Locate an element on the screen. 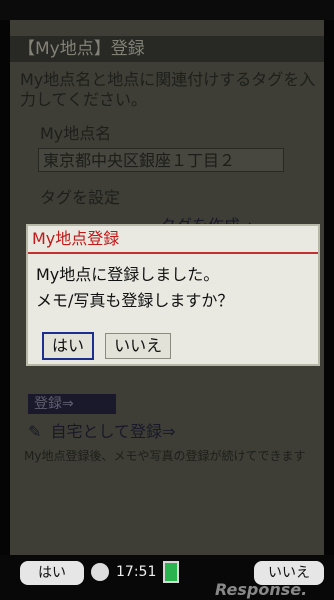 Image resolution: width=334 pixels, height=600 pixels. dialog-button-row: はい いいえ is located at coordinates (109, 346).